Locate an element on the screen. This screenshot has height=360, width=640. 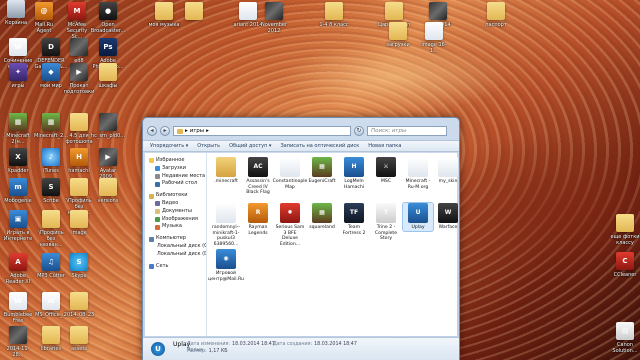
file-item: TF Team Fortress 2 is located at coordinates (354, 219).